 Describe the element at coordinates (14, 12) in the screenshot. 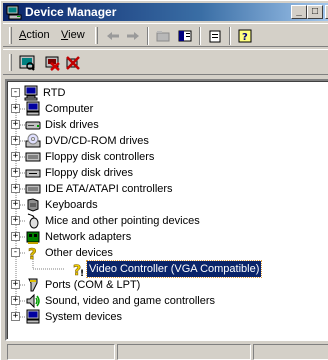

I see `device-manager-app-icon` at that location.